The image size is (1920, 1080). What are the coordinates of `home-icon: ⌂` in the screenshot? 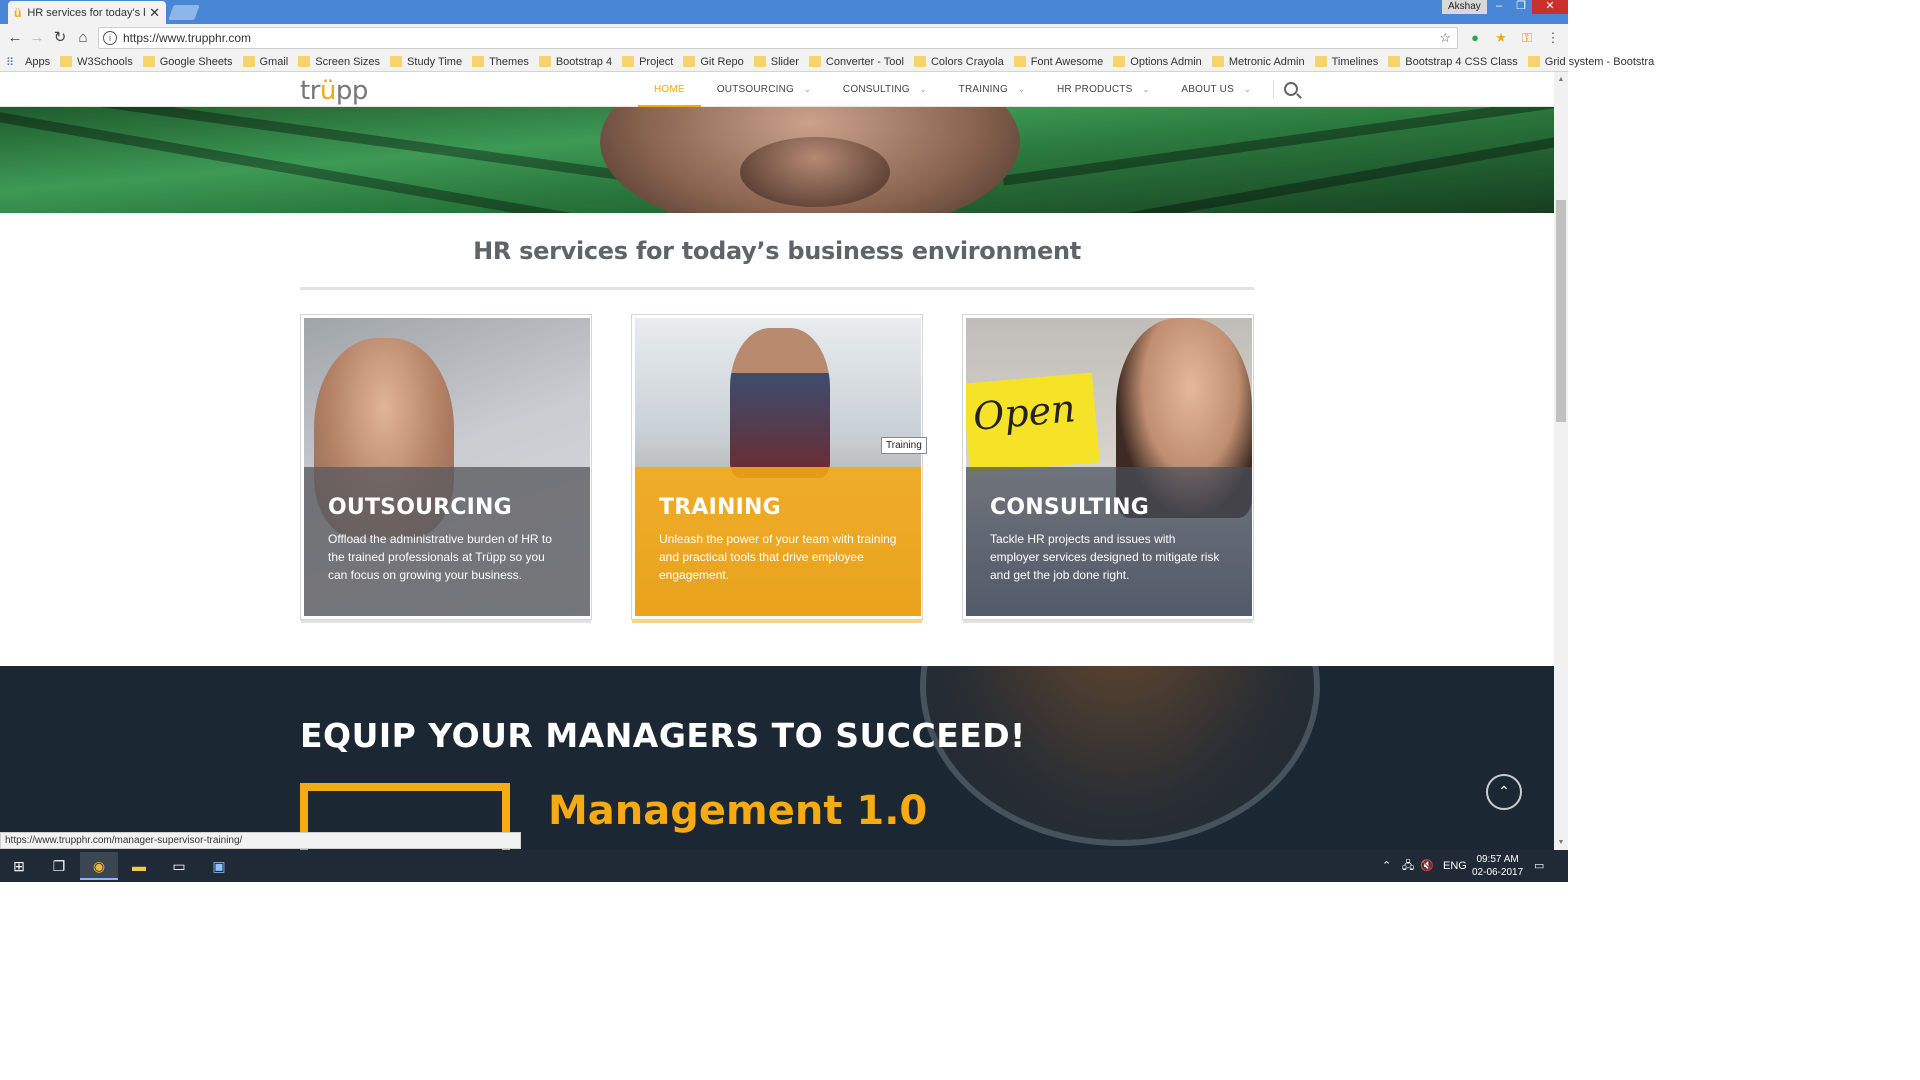 It's located at (83, 38).